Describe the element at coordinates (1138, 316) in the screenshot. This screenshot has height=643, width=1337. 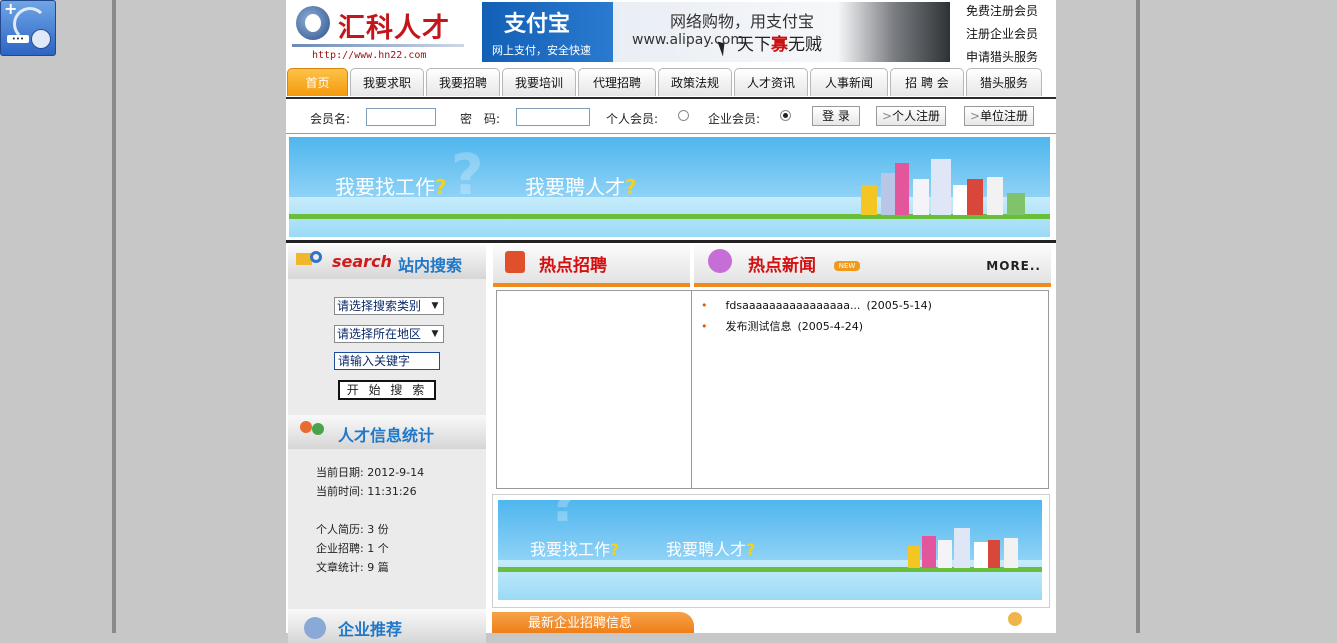
I see `desktop-gutter-right` at that location.